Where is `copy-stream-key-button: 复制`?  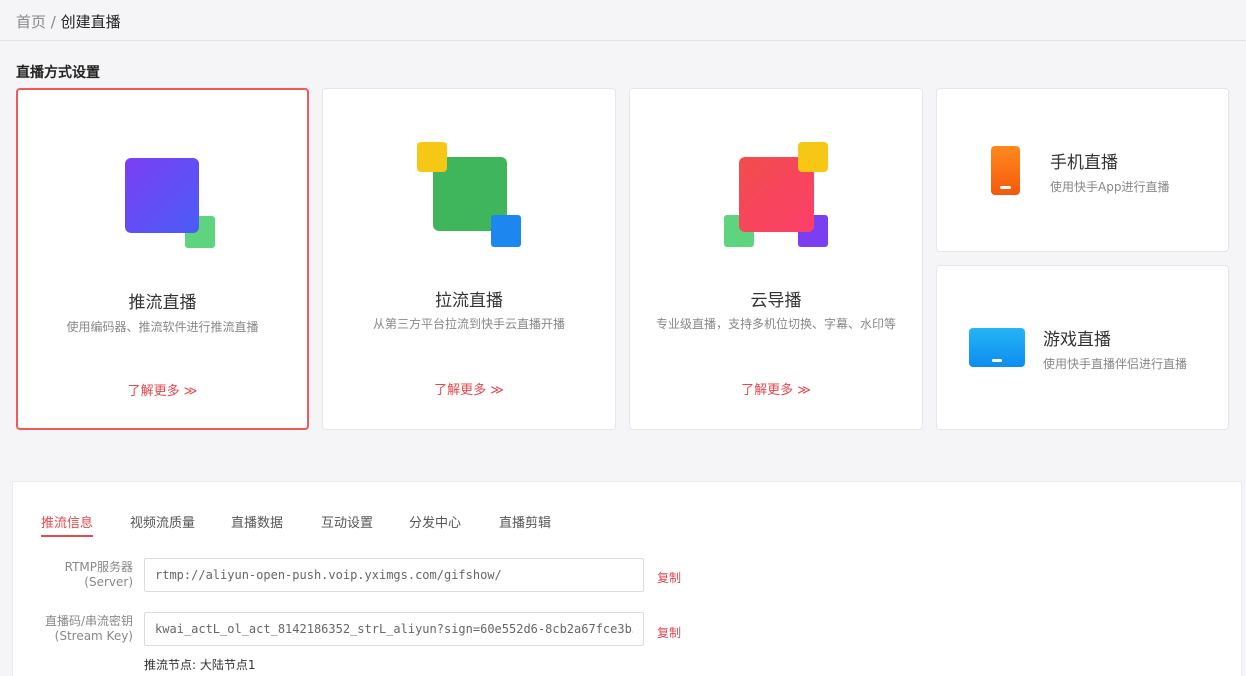
copy-stream-key-button: 复制 is located at coordinates (669, 632).